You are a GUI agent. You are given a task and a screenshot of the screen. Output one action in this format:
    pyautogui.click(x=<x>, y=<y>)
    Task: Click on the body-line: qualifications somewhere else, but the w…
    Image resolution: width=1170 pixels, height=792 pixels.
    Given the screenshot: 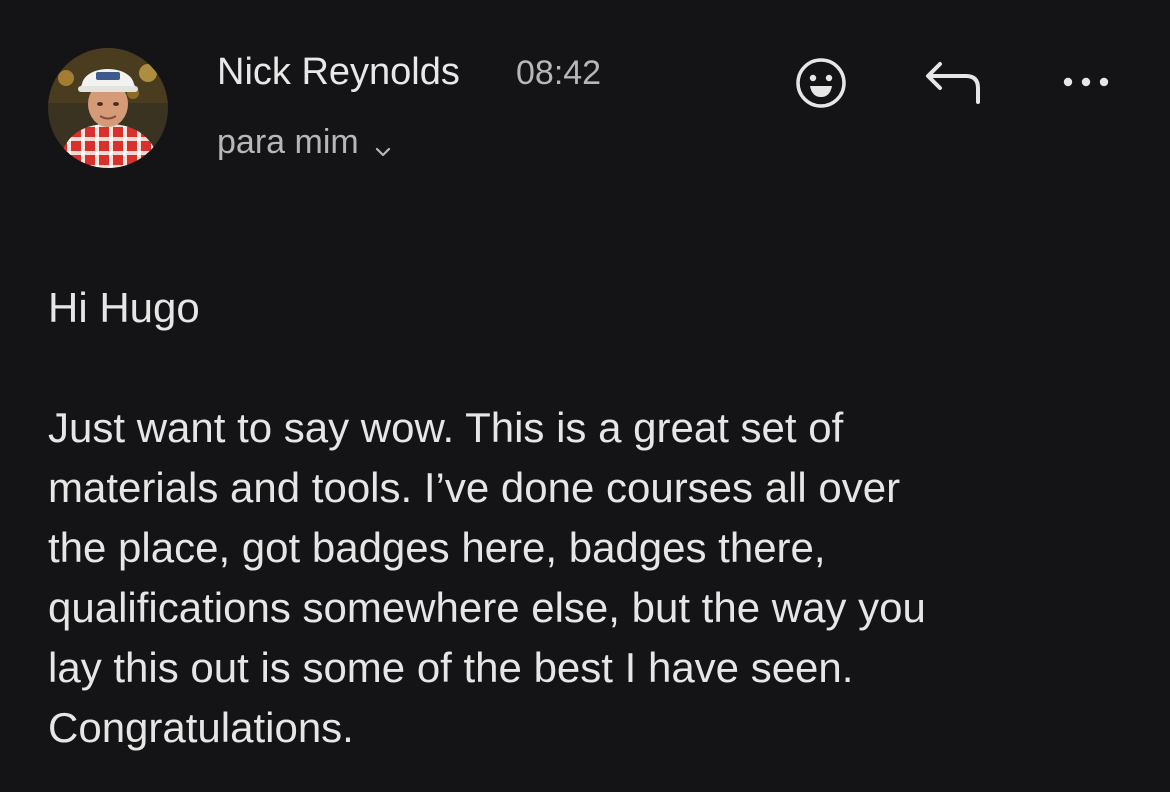 What is the action you would take?
    pyautogui.click(x=487, y=607)
    